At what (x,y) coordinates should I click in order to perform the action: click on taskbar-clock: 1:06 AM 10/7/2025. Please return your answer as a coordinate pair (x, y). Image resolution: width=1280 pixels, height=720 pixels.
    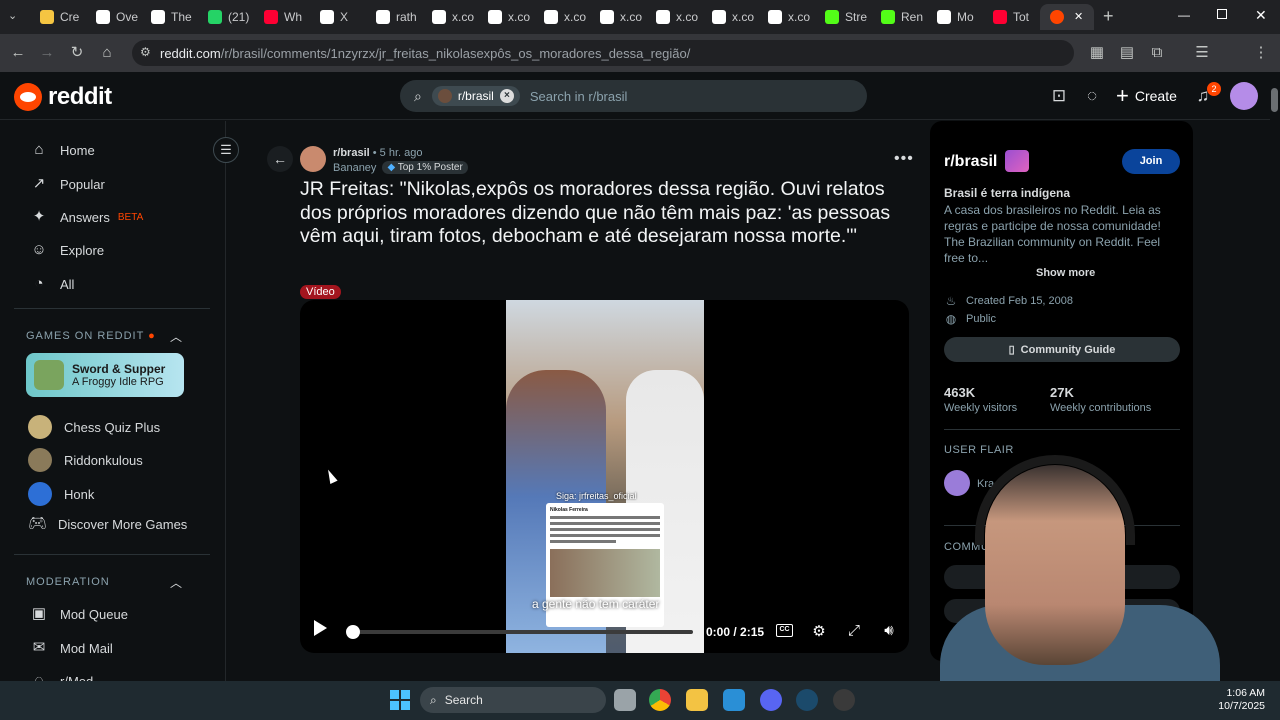
    Looking at the image, I should click on (1235, 700).